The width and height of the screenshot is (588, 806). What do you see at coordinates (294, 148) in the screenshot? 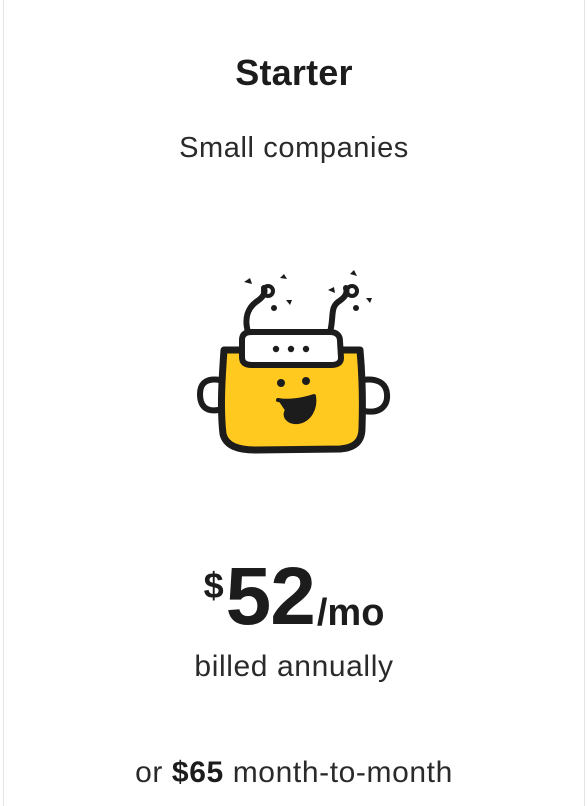
I see `plan-audience: Small companies` at bounding box center [294, 148].